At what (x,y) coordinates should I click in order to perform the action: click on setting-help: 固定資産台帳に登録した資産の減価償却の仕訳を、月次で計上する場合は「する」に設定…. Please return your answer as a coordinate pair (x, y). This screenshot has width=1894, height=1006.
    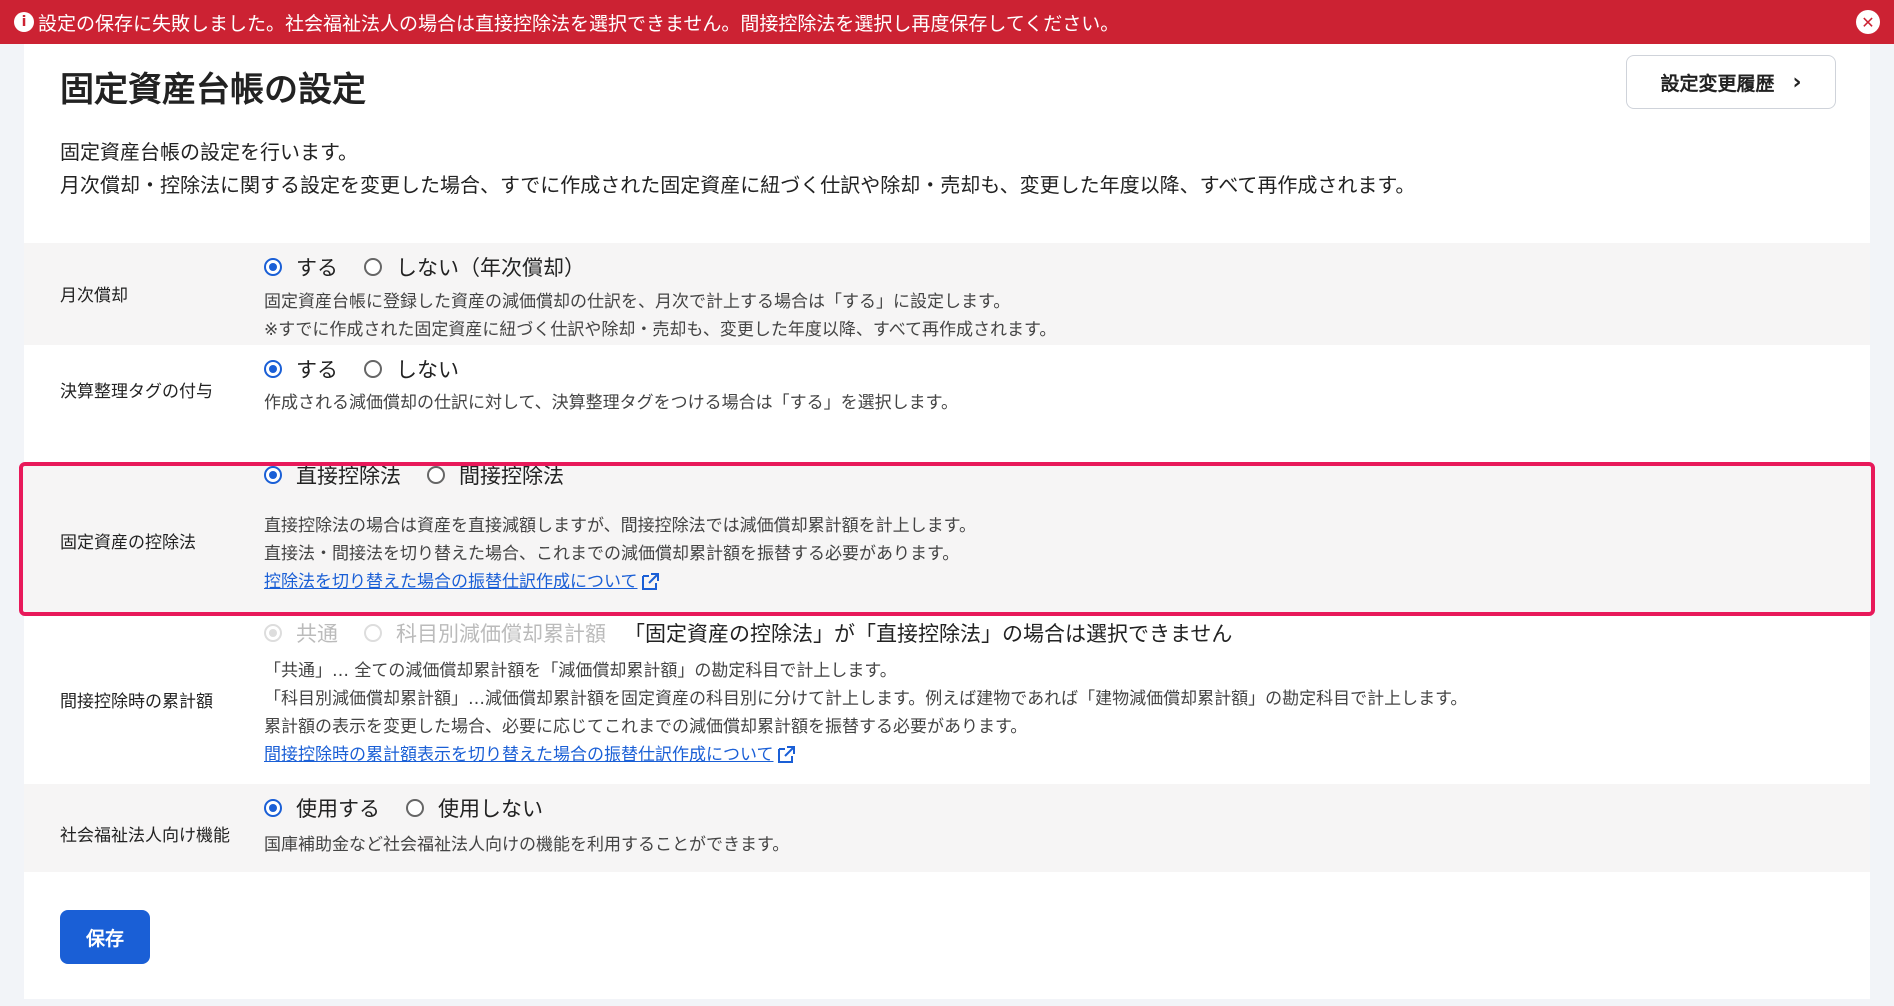
    Looking at the image, I should click on (660, 316).